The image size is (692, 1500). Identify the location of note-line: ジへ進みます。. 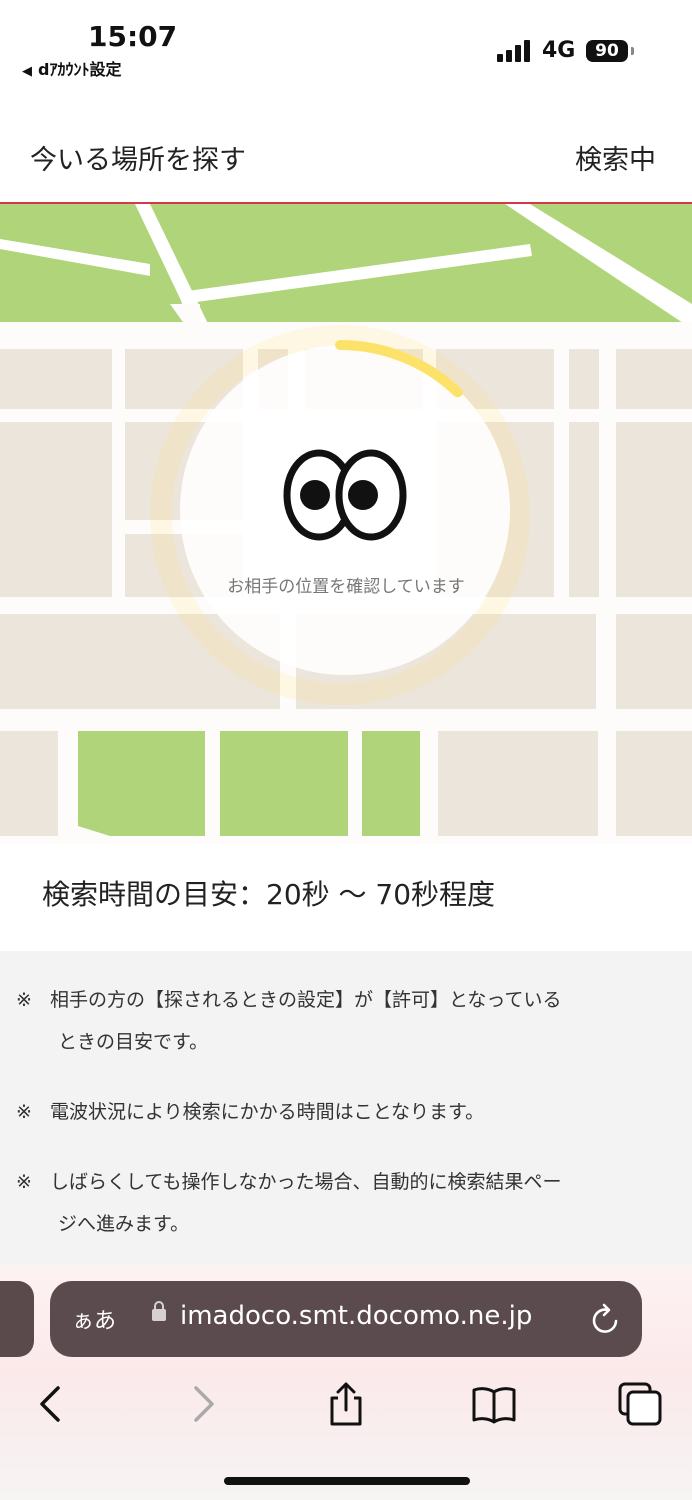
(124, 1224).